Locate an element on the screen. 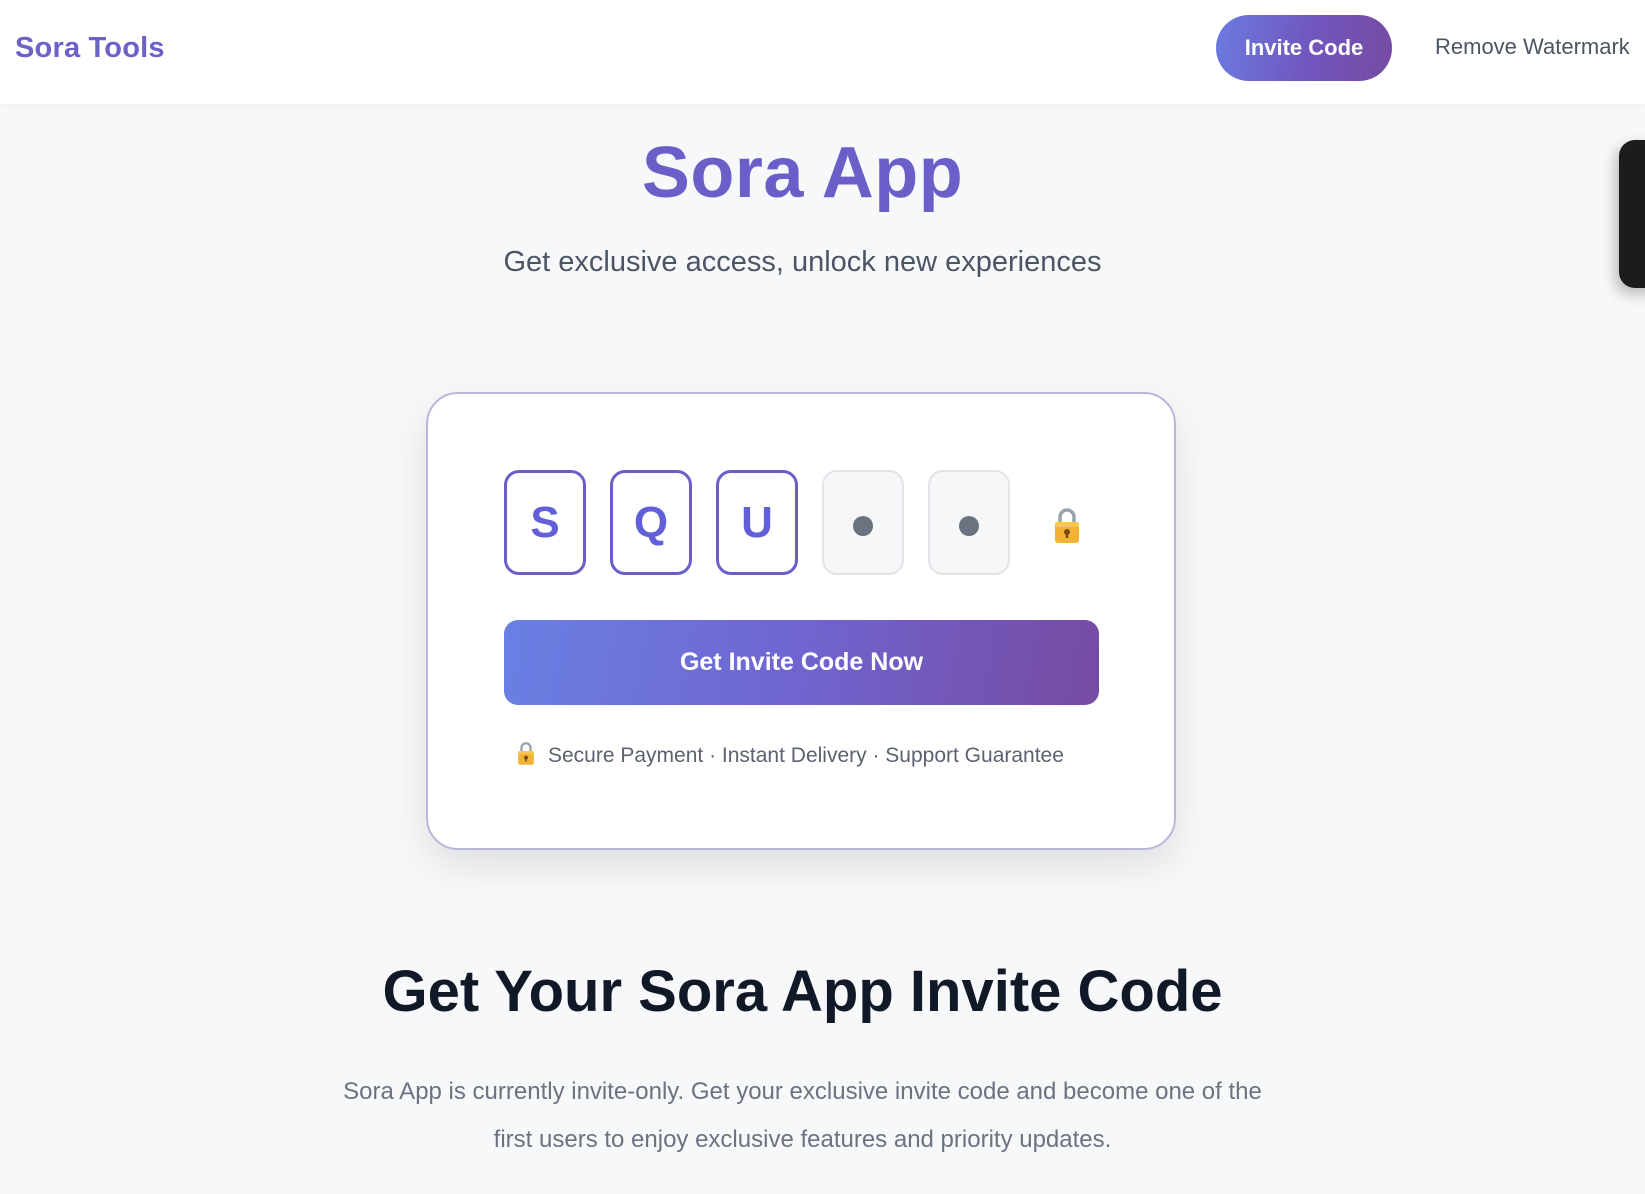 Image resolution: width=1645 pixels, height=1194 pixels. nav-remove-watermark-link: Remove Watermark is located at coordinates (1532, 47).